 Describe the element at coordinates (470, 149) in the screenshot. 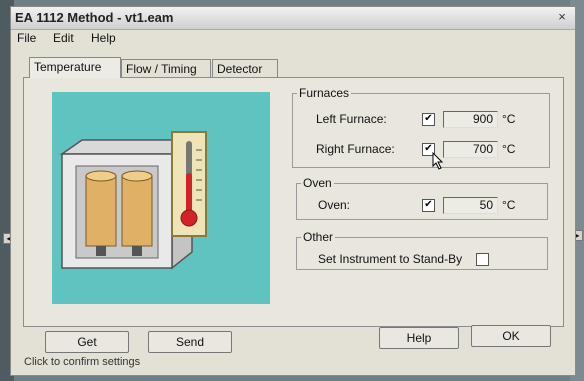

I see `right-furnace-input: 700` at that location.